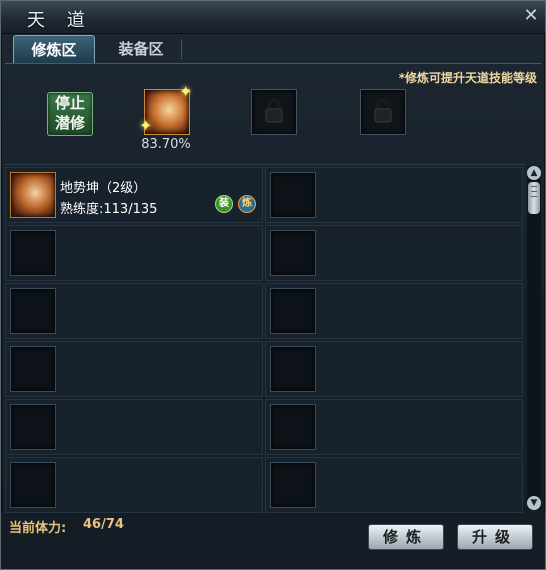 This screenshot has width=546, height=570. What do you see at coordinates (166, 144) in the screenshot?
I see `cultivation-progress: 83.70%` at bounding box center [166, 144].